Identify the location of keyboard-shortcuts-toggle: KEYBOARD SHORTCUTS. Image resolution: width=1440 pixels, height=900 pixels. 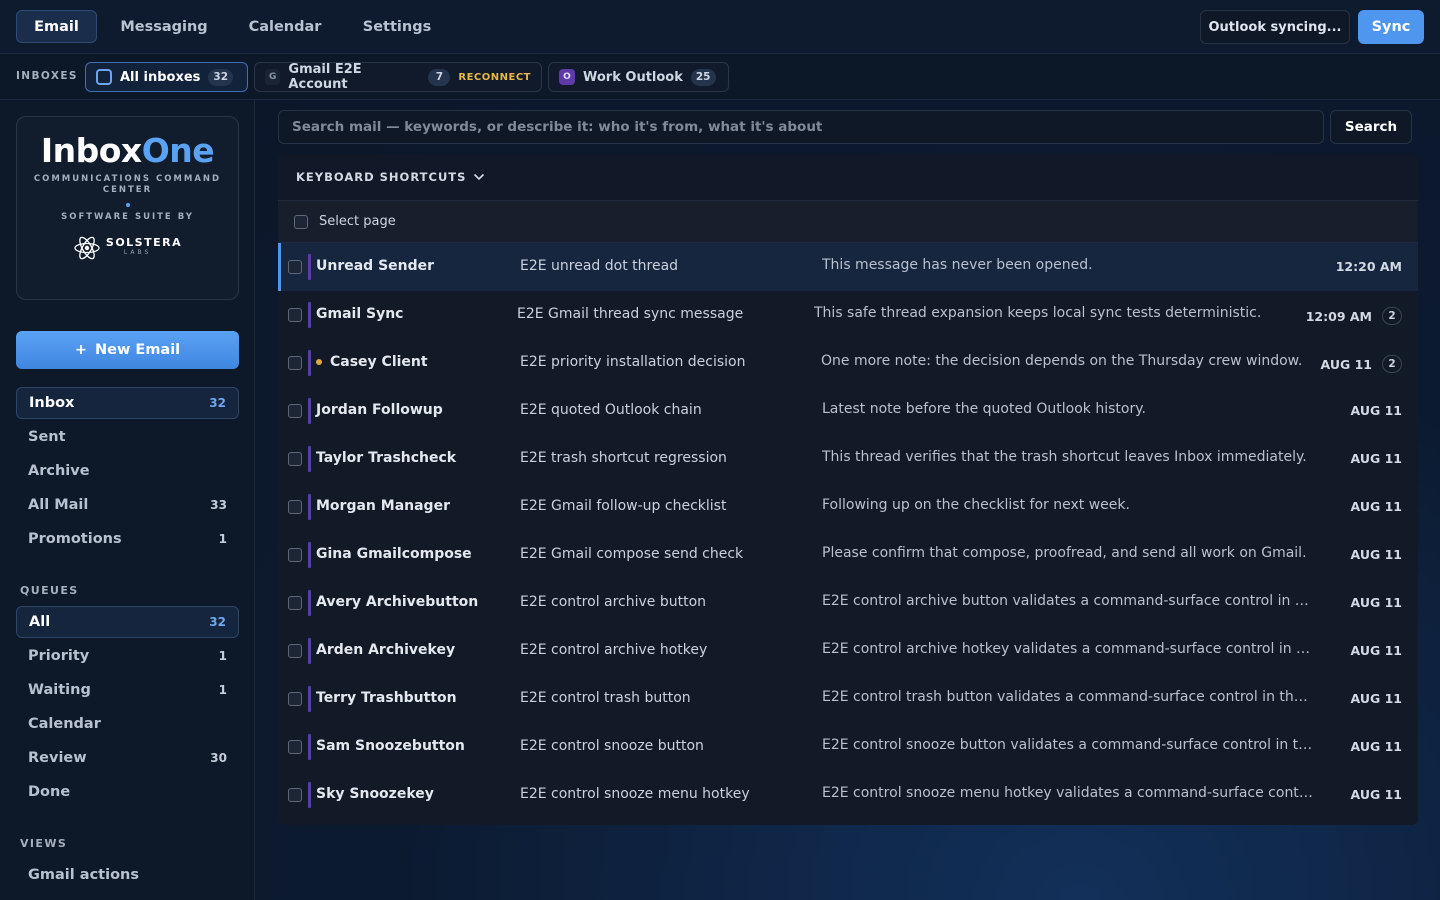
(848, 177).